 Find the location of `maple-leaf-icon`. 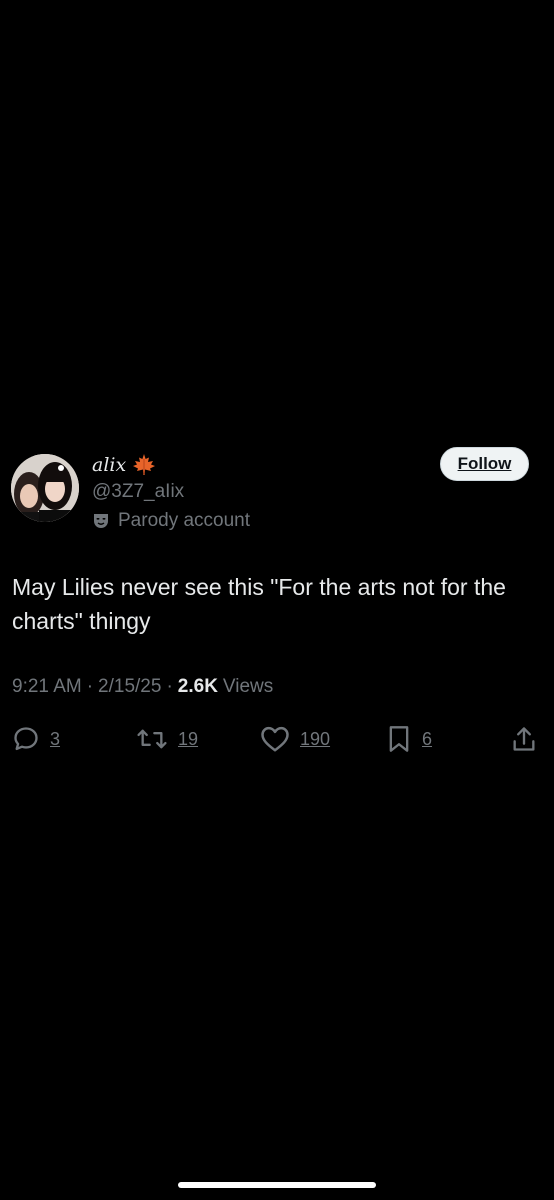

maple-leaf-icon is located at coordinates (144, 465).